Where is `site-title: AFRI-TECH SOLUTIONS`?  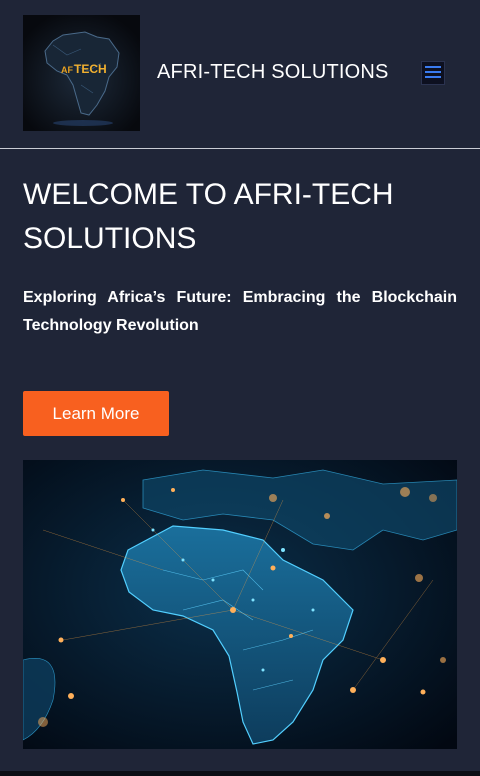 site-title: AFRI-TECH SOLUTIONS is located at coordinates (273, 72).